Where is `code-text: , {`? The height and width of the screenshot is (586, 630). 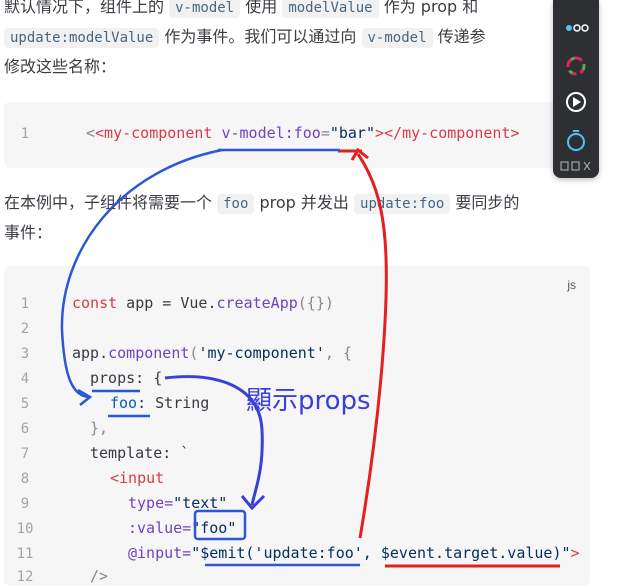
code-text: , { is located at coordinates (338, 353).